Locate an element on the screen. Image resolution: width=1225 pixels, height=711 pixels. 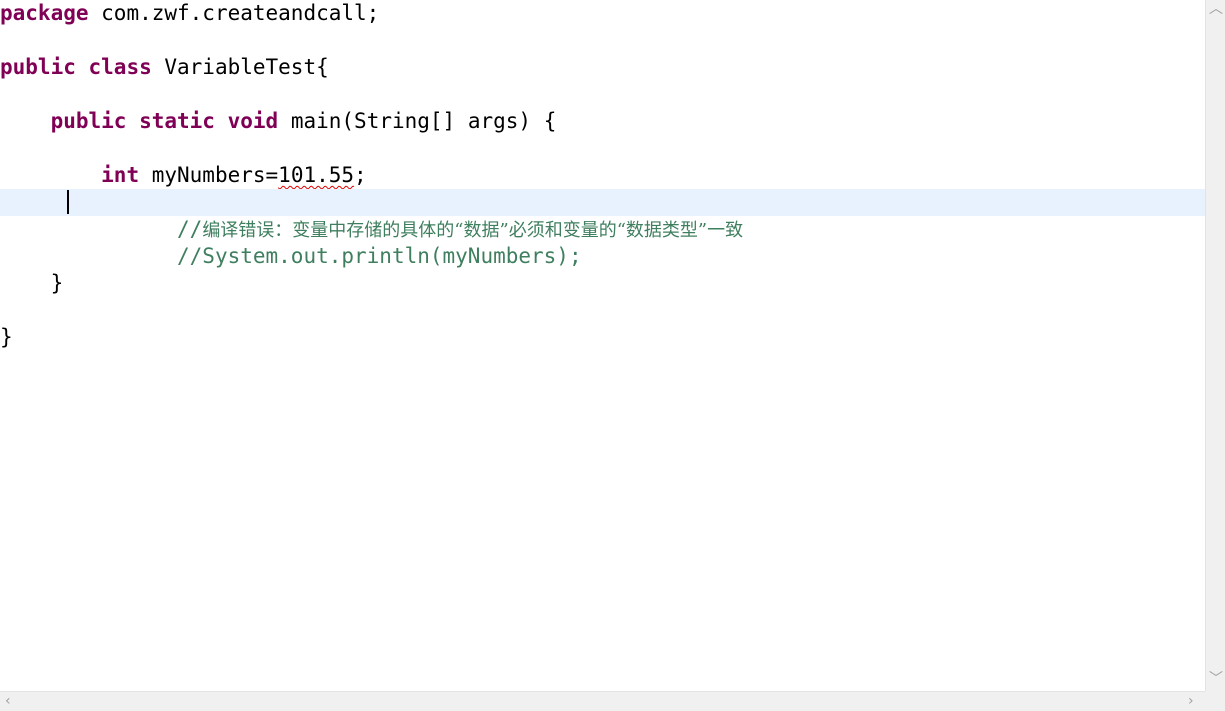
variable-assignment: myNumbers= is located at coordinates (209, 175).